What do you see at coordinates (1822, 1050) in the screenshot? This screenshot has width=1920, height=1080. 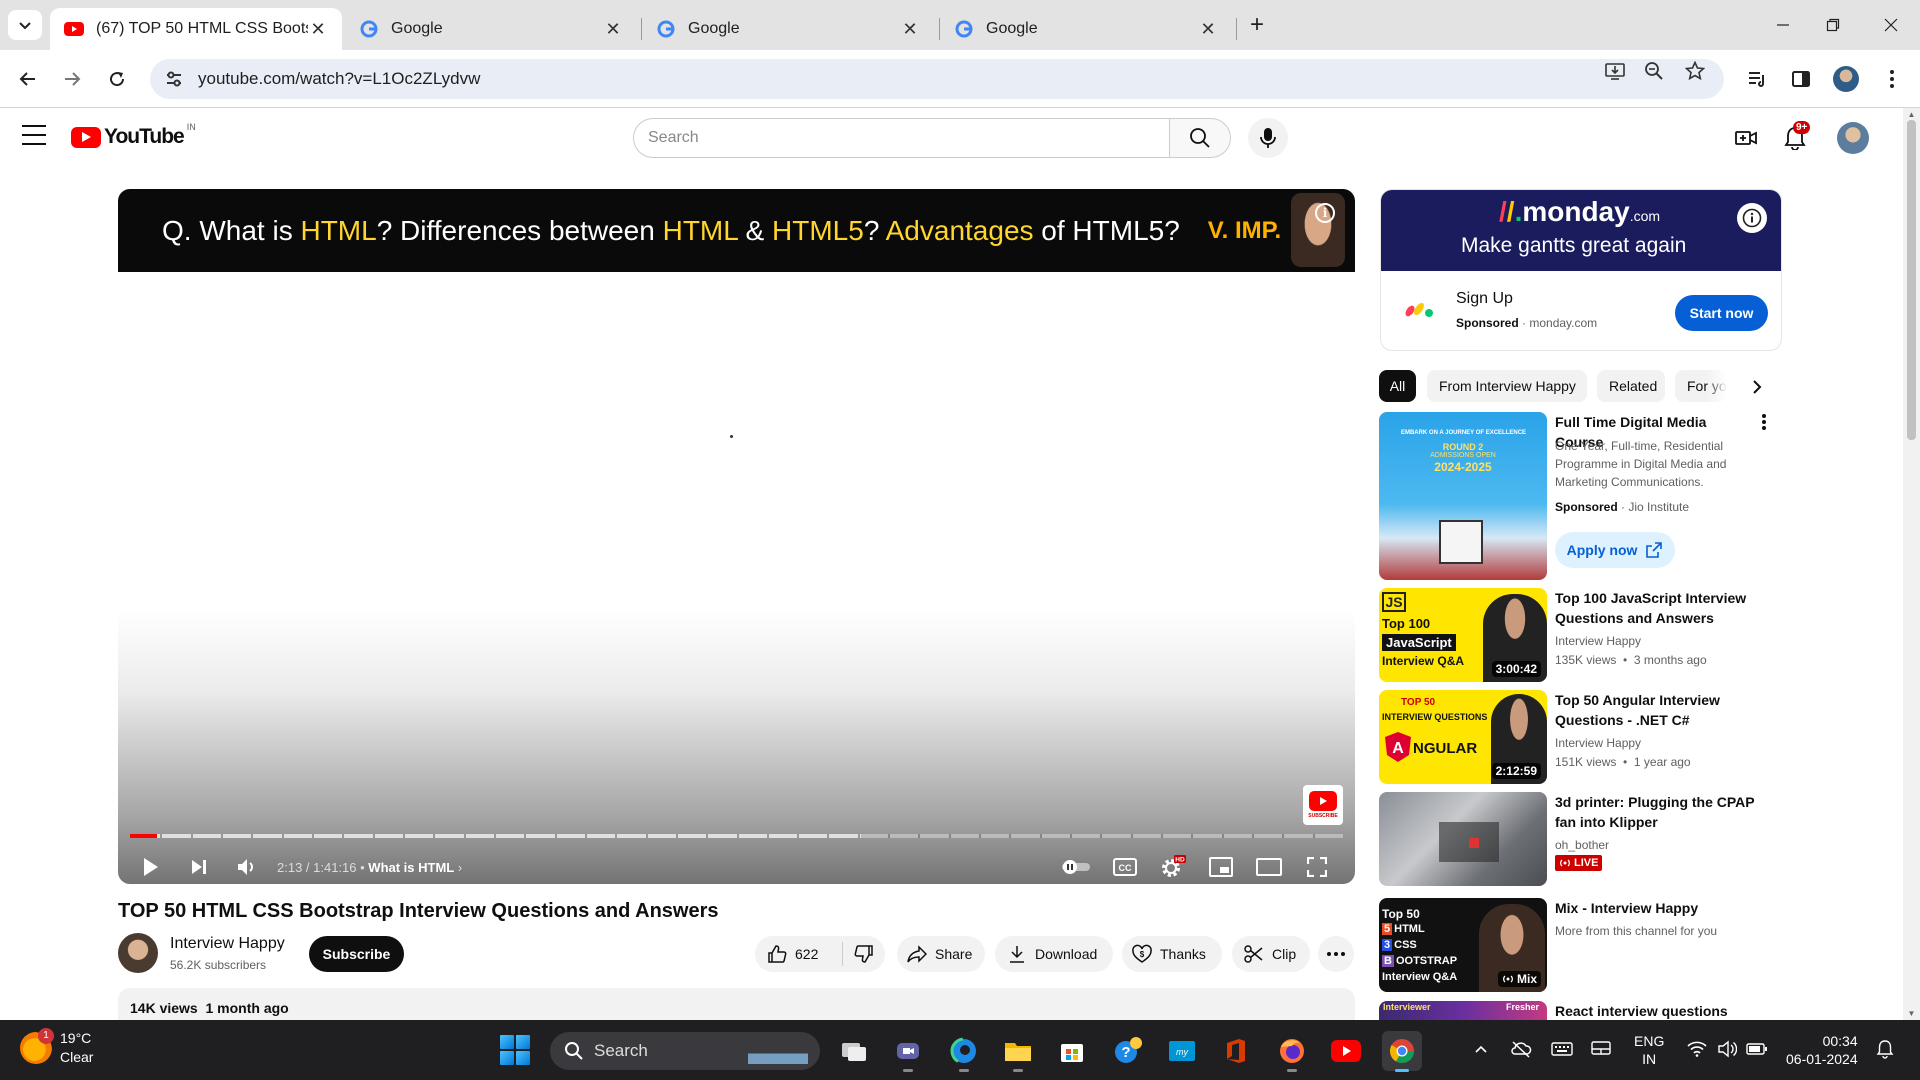 I see `system-clock: 00:34 06-01-2024` at bounding box center [1822, 1050].